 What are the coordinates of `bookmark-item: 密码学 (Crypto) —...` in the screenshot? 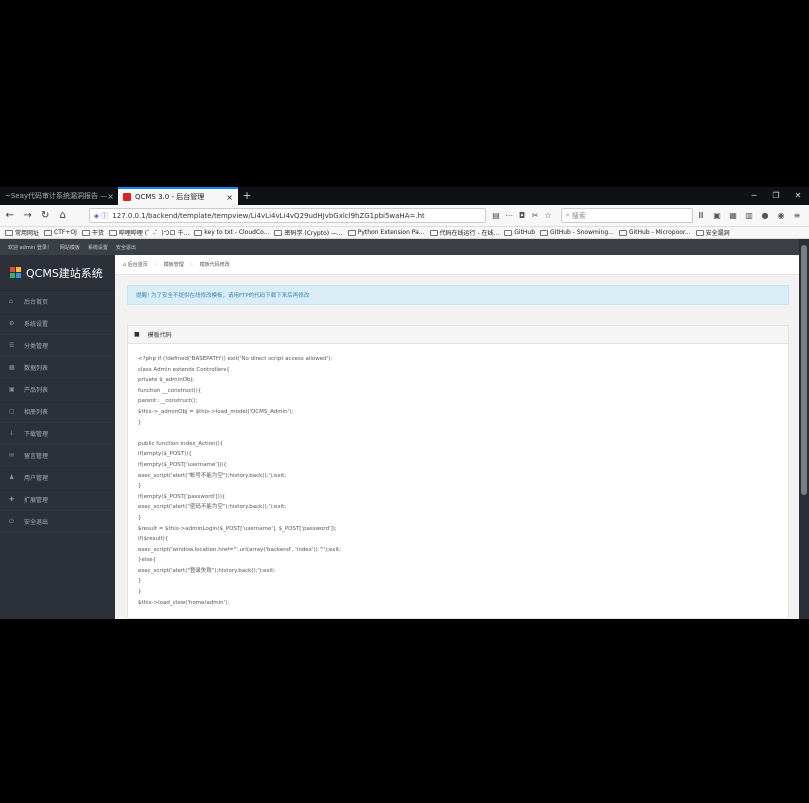 It's located at (308, 232).